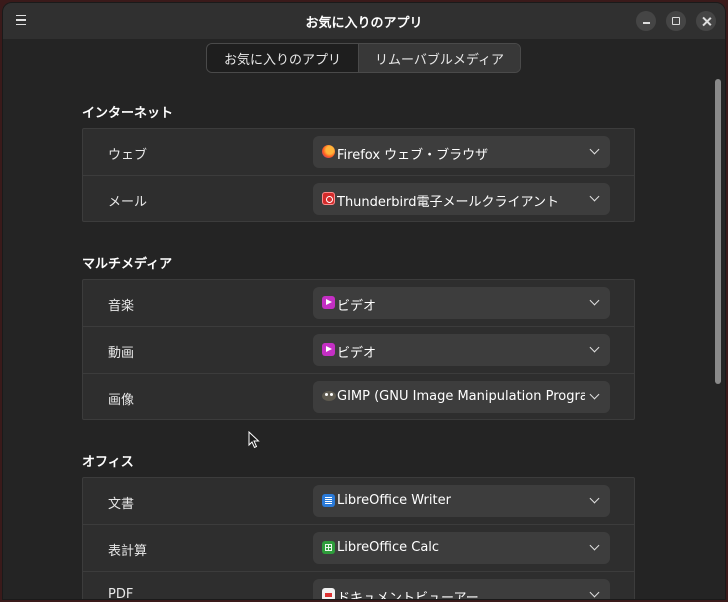  What do you see at coordinates (448, 202) in the screenshot?
I see `mail-client-value: Thunderbird電子メールクライアント` at bounding box center [448, 202].